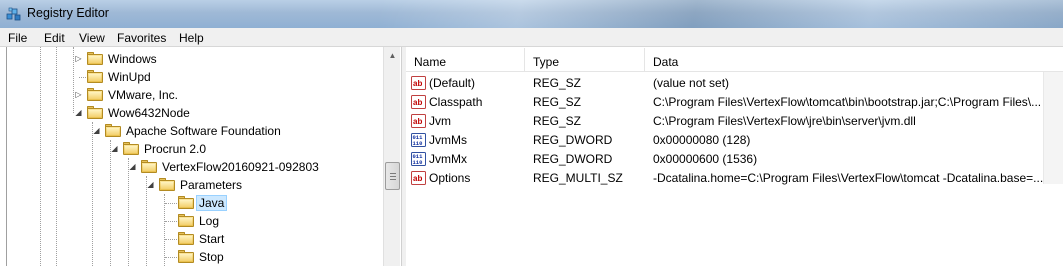  I want to click on tree-node-java: Java, so click(190, 203).